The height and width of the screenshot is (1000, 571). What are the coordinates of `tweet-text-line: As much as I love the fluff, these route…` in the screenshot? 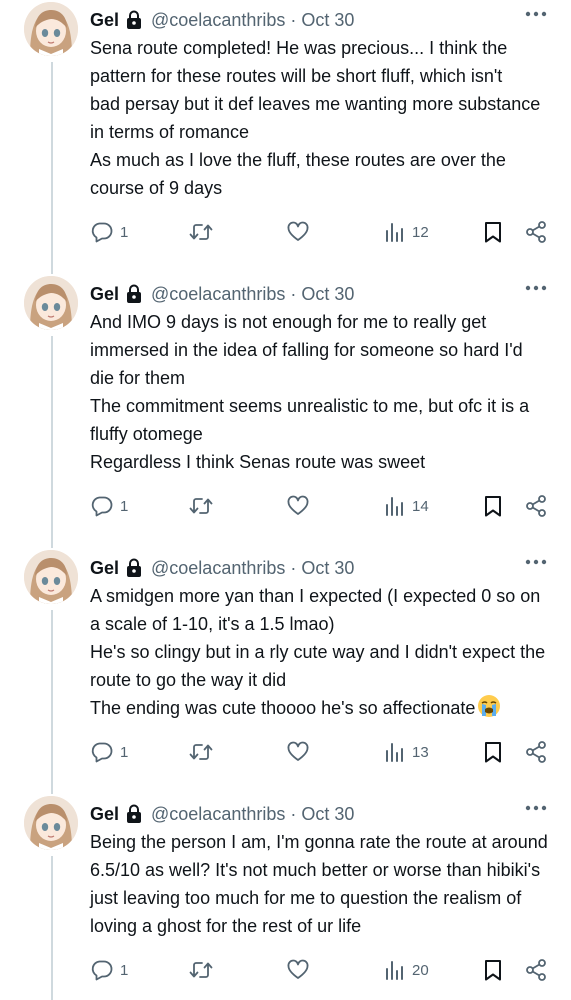 It's located at (298, 160).